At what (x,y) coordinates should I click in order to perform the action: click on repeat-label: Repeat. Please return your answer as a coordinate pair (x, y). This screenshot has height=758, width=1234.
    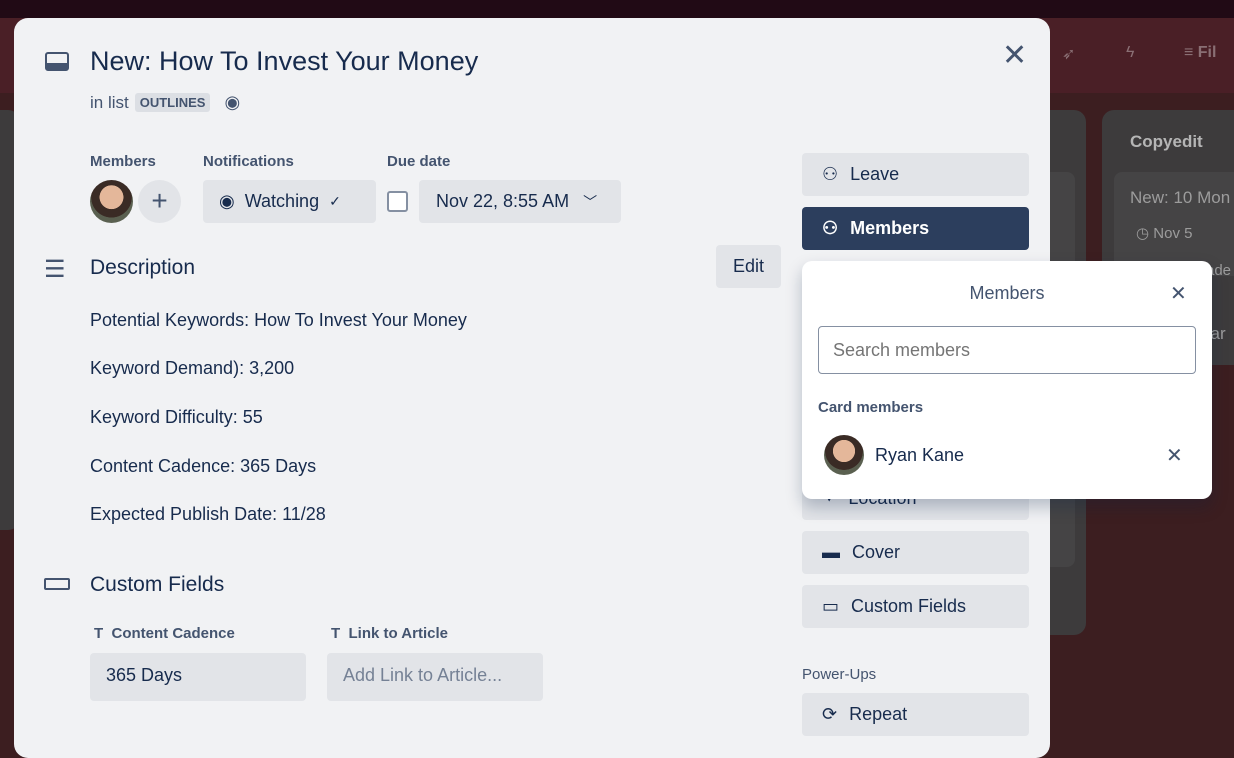
    Looking at the image, I should click on (878, 714).